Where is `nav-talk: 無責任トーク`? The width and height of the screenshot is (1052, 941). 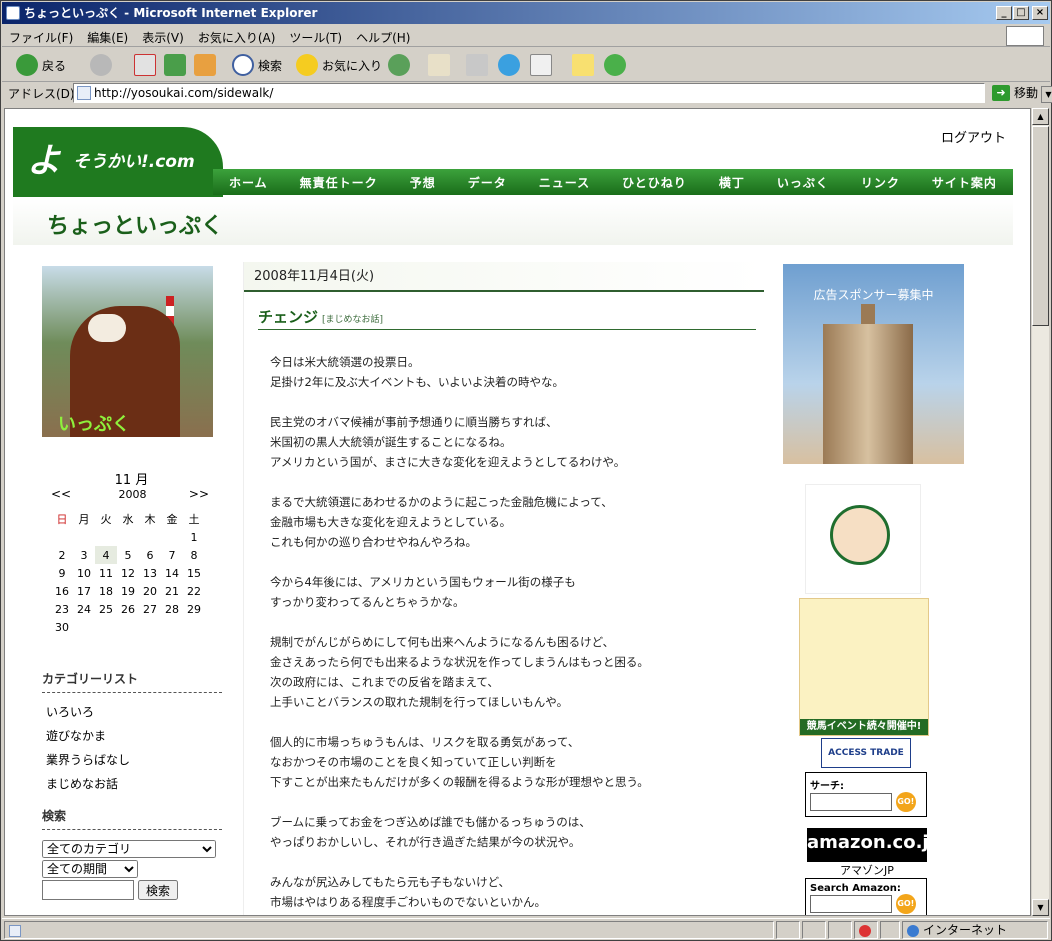 nav-talk: 無責任トーク is located at coordinates (339, 182).